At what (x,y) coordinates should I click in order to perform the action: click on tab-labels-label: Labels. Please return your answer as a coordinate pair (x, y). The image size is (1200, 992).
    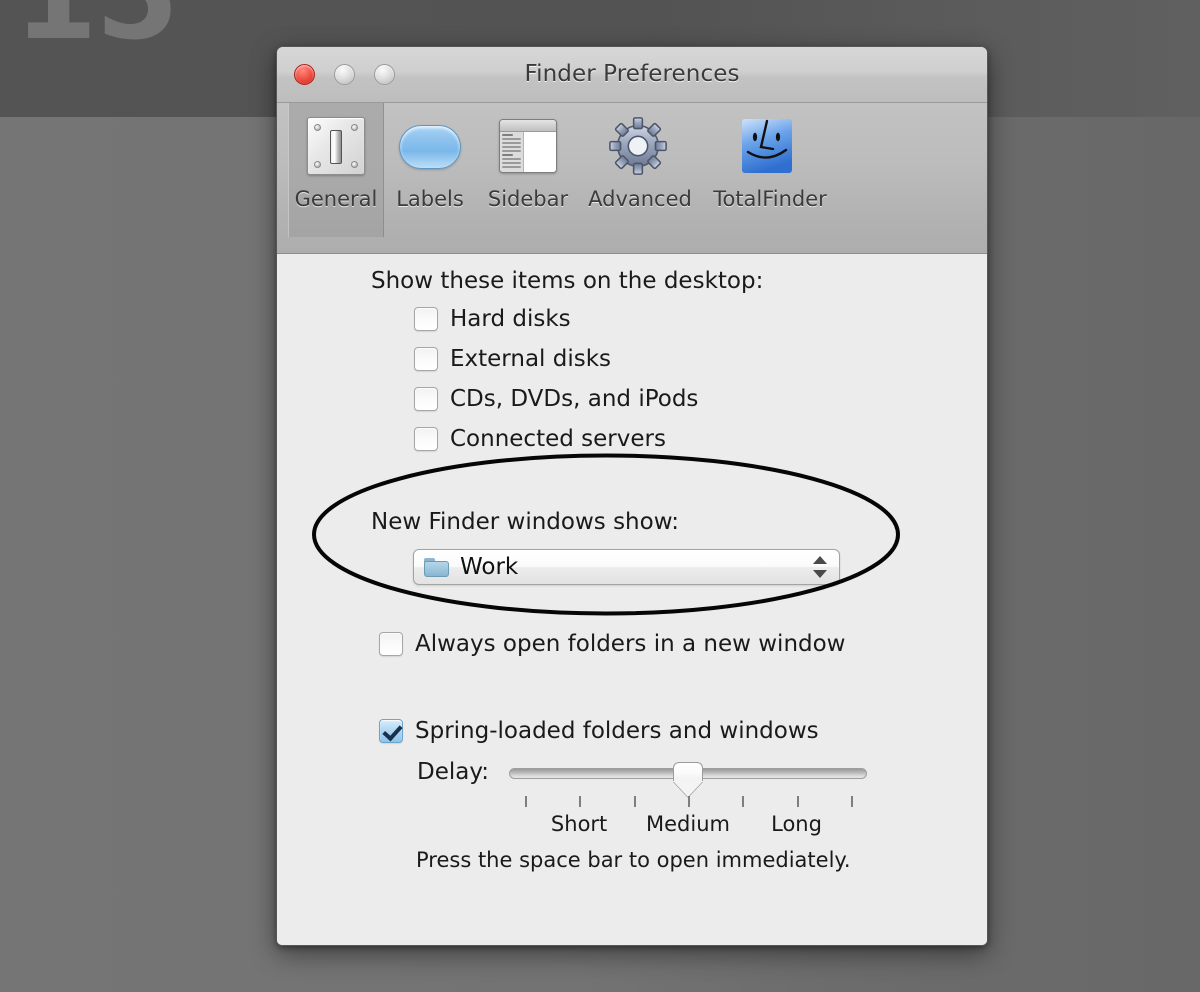
    Looking at the image, I should click on (430, 199).